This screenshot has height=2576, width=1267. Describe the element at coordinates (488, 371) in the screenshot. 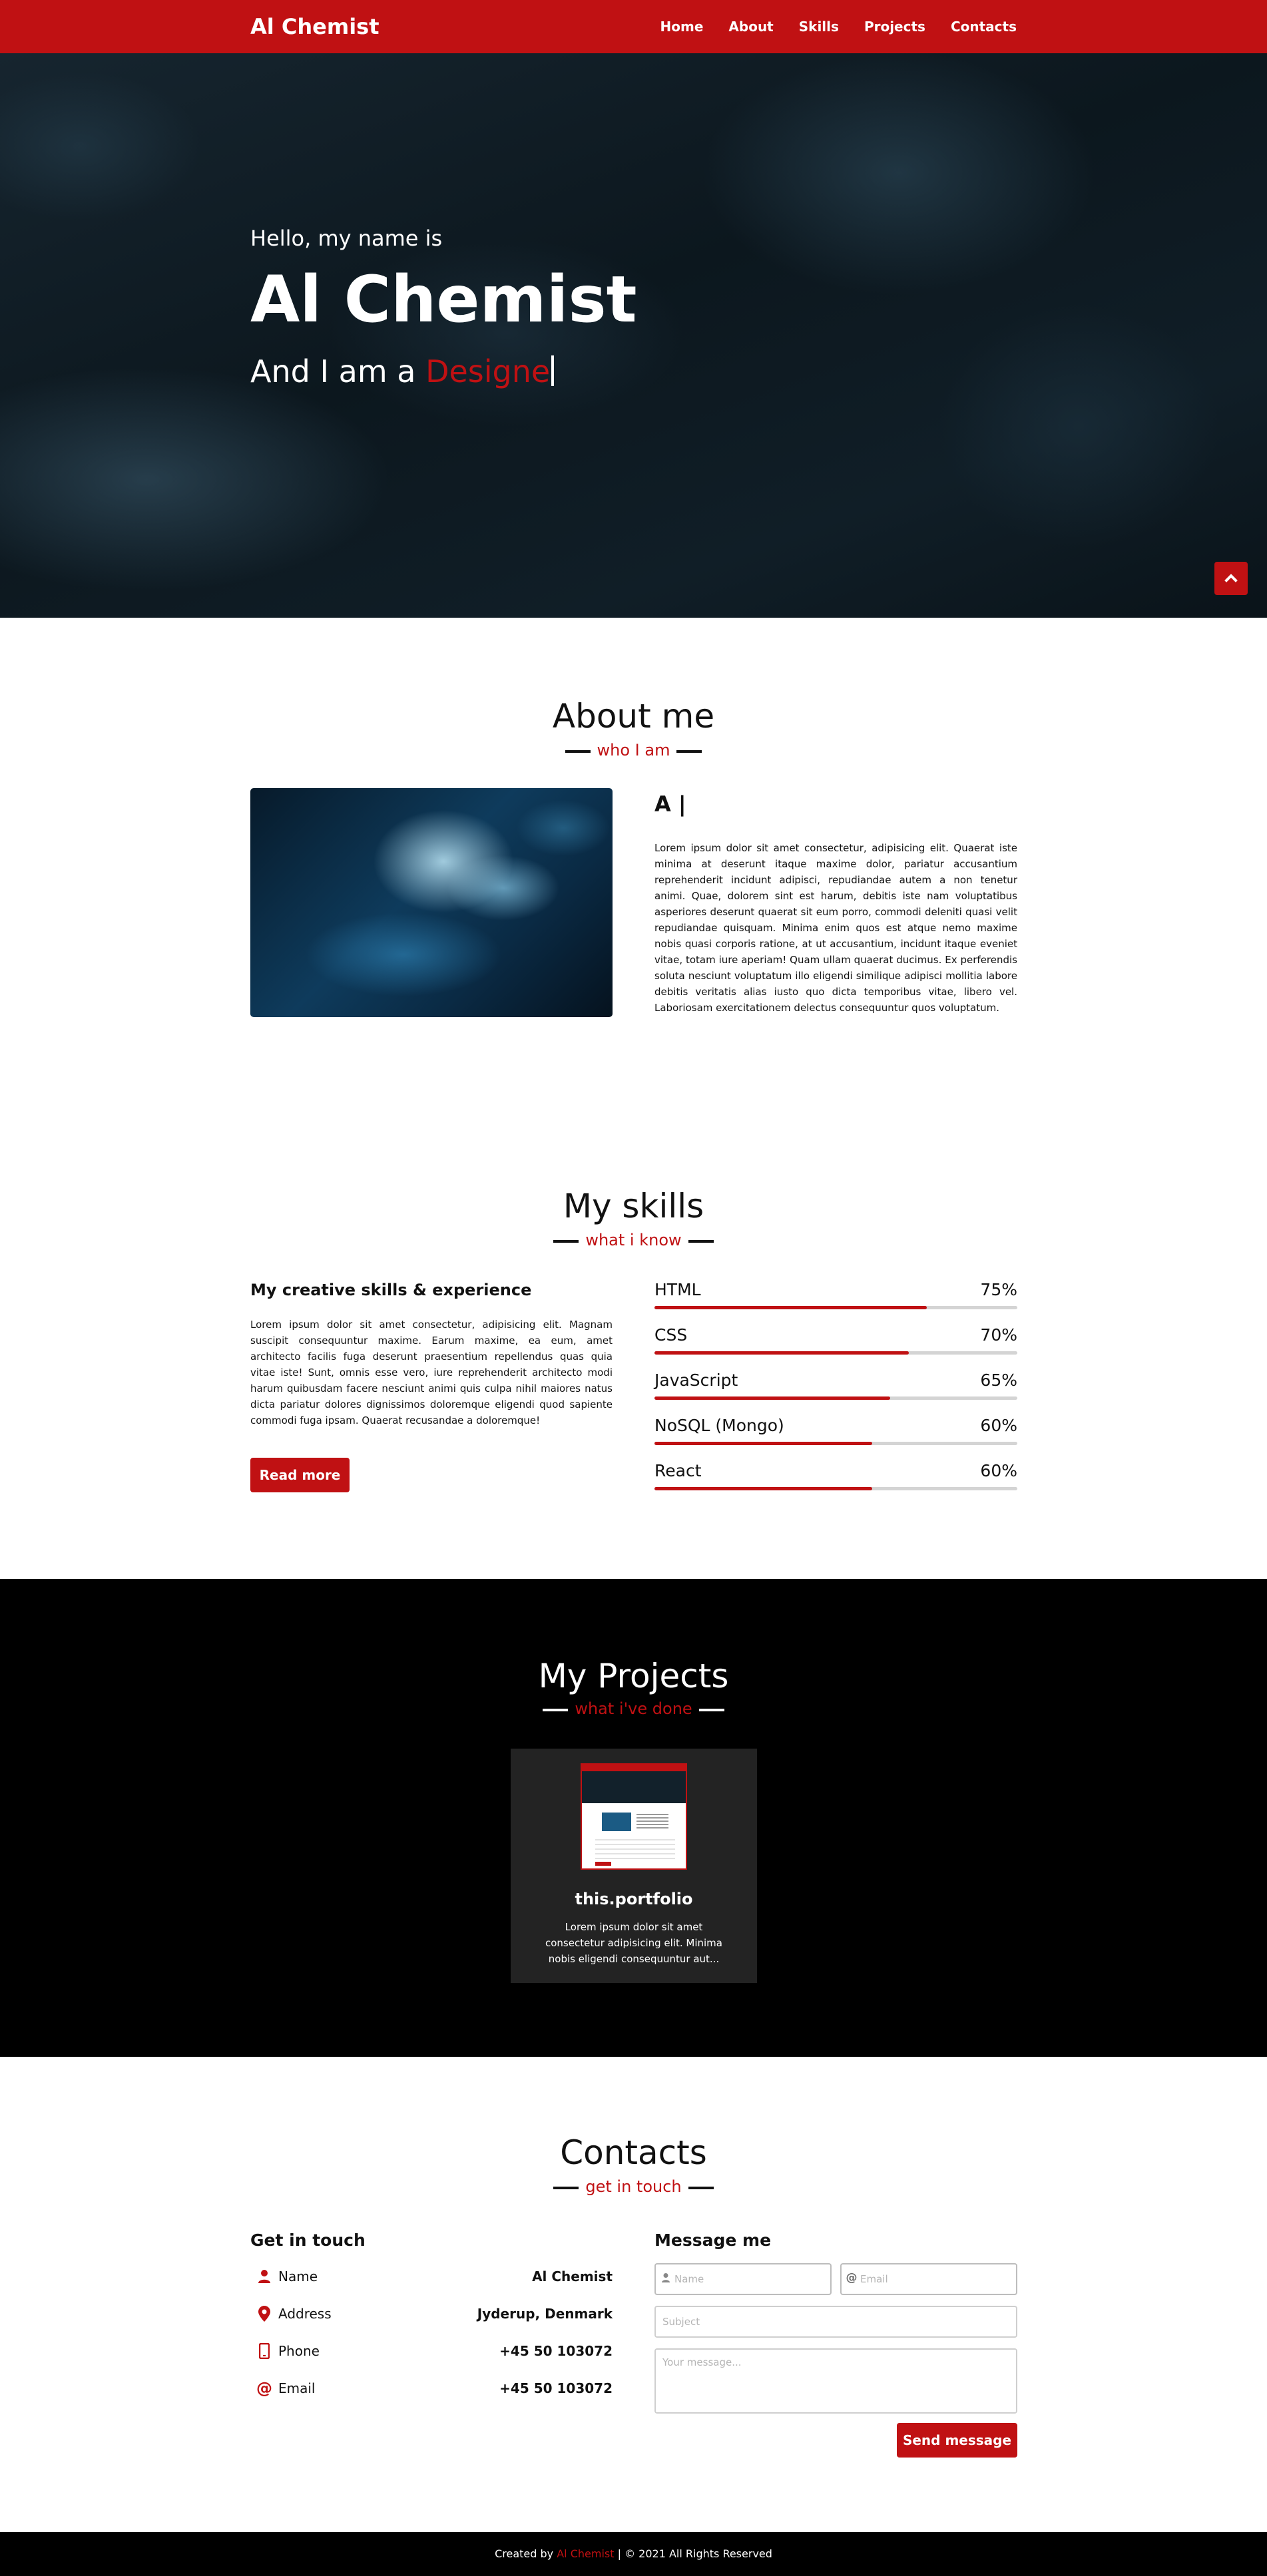

I see `hero-role-typed: Designe` at that location.